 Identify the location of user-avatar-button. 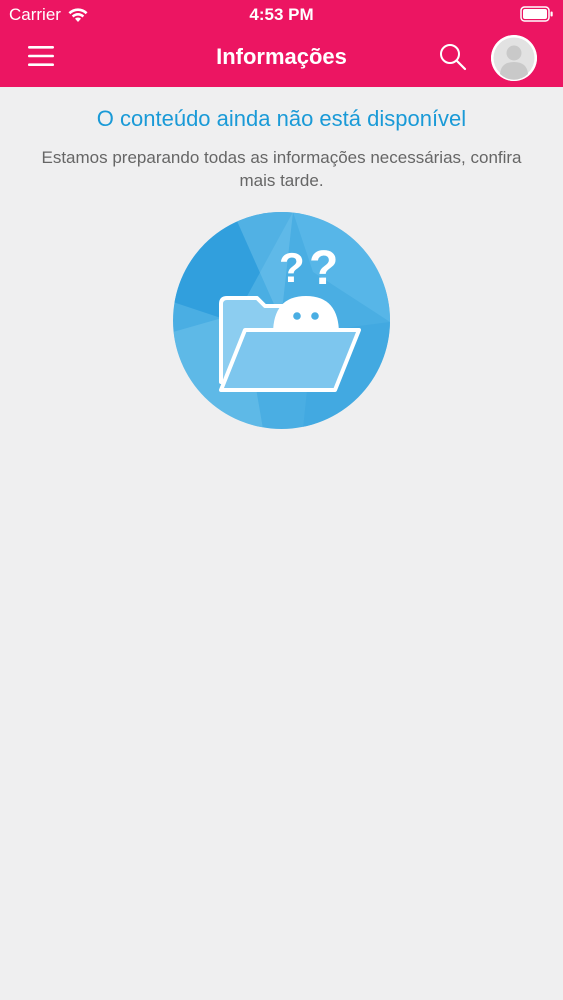
(514, 58).